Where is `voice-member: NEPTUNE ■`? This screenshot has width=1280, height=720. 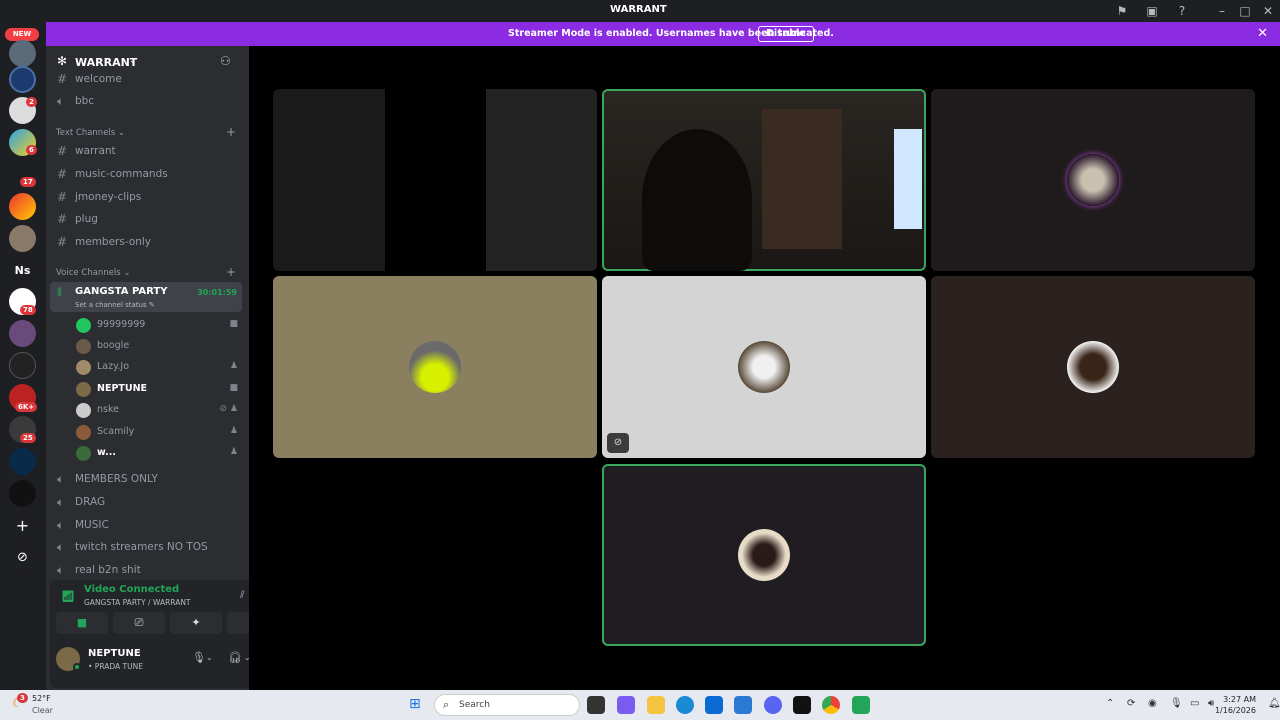 voice-member: NEPTUNE ■ is located at coordinates (147, 389).